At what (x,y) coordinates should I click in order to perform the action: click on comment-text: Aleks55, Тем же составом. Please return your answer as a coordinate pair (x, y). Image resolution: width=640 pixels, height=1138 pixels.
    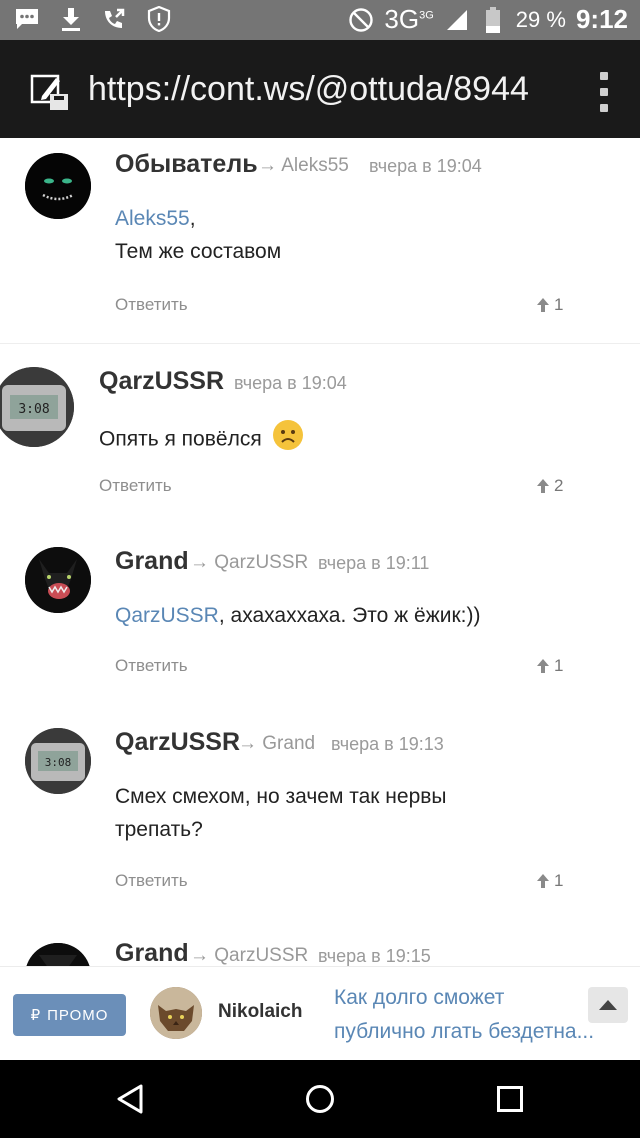
    Looking at the image, I should click on (198, 235).